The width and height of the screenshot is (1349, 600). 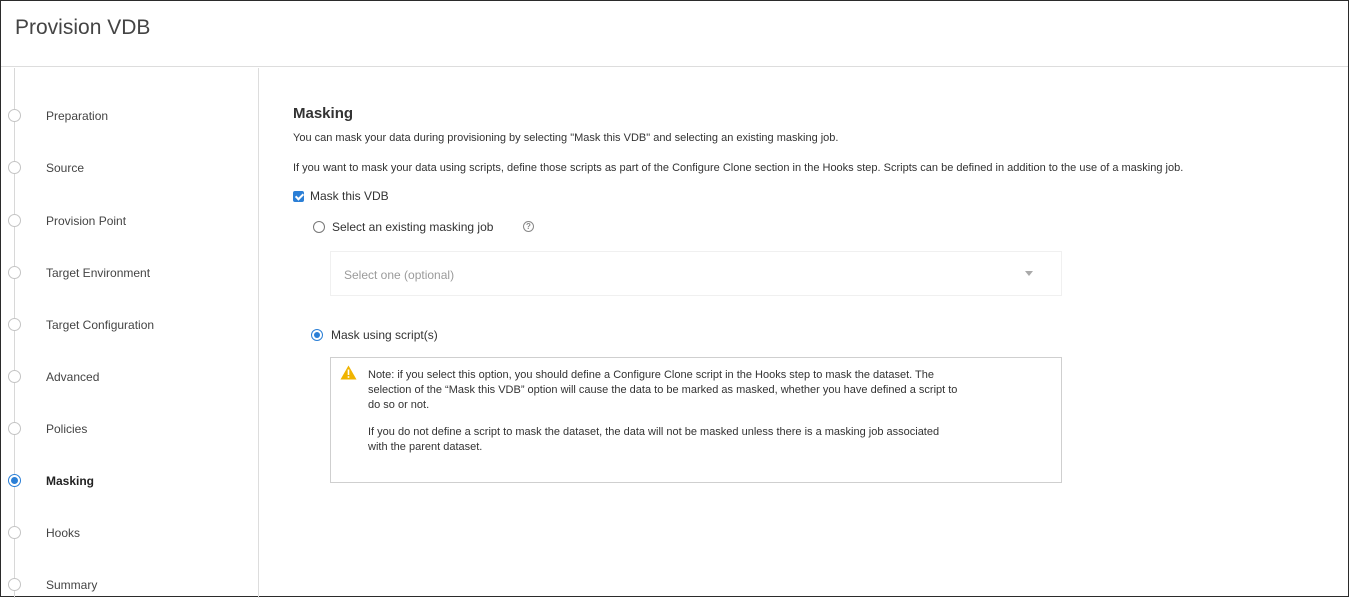 I want to click on existing-masking-job-radio, so click(x=319, y=227).